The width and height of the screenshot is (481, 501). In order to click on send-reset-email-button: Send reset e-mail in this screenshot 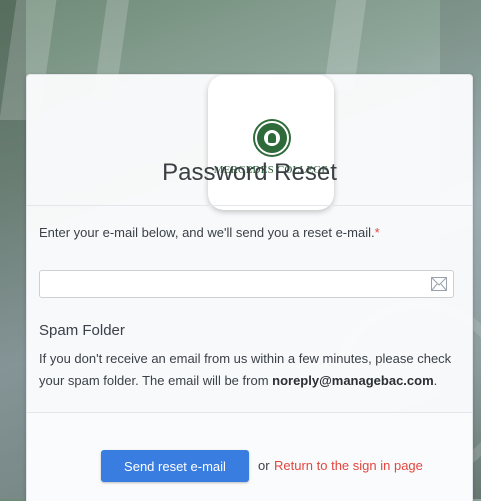, I will do `click(175, 466)`.